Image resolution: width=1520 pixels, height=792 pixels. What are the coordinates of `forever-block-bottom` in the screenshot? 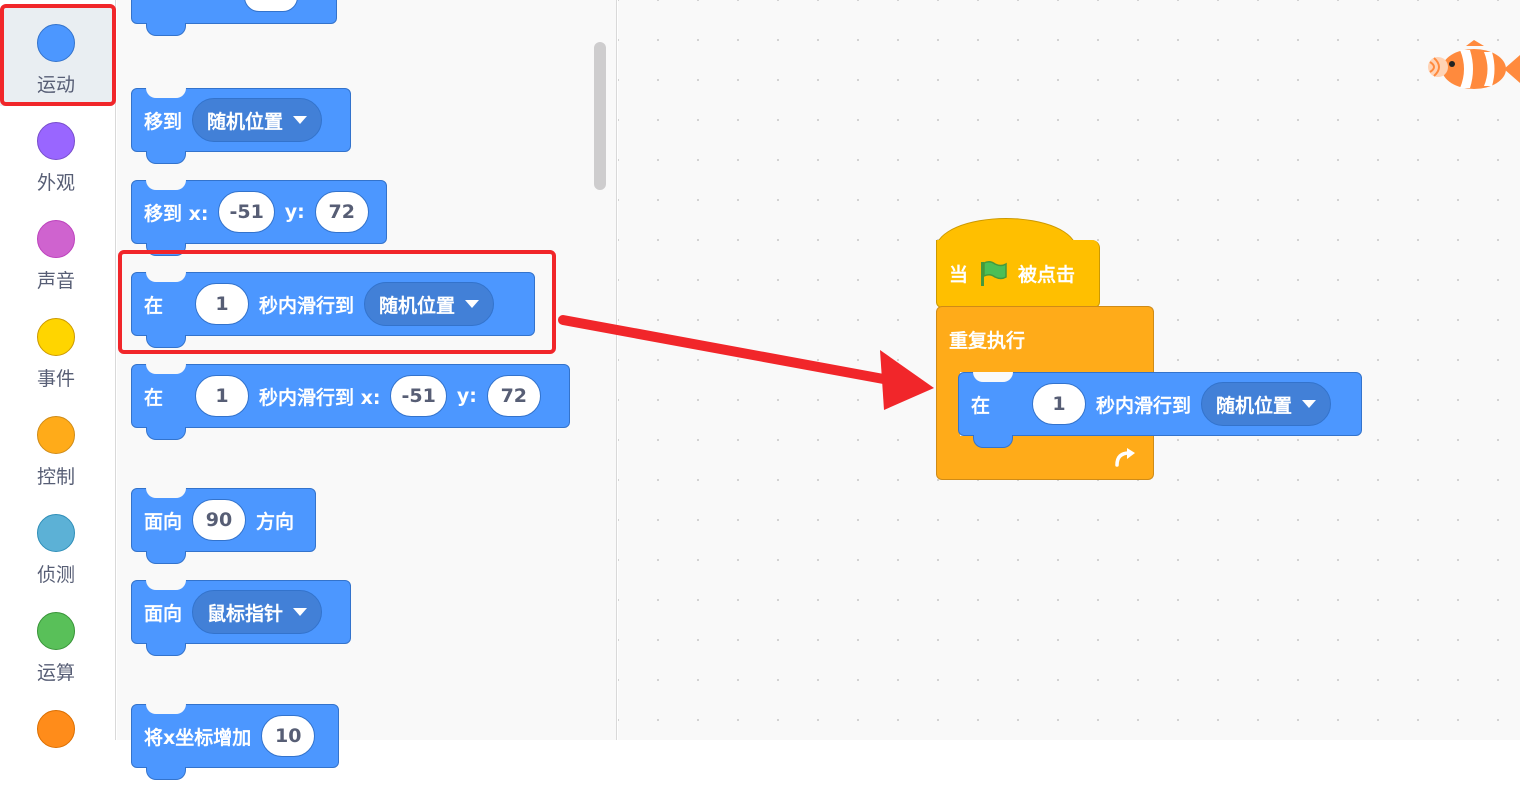 It's located at (1045, 458).